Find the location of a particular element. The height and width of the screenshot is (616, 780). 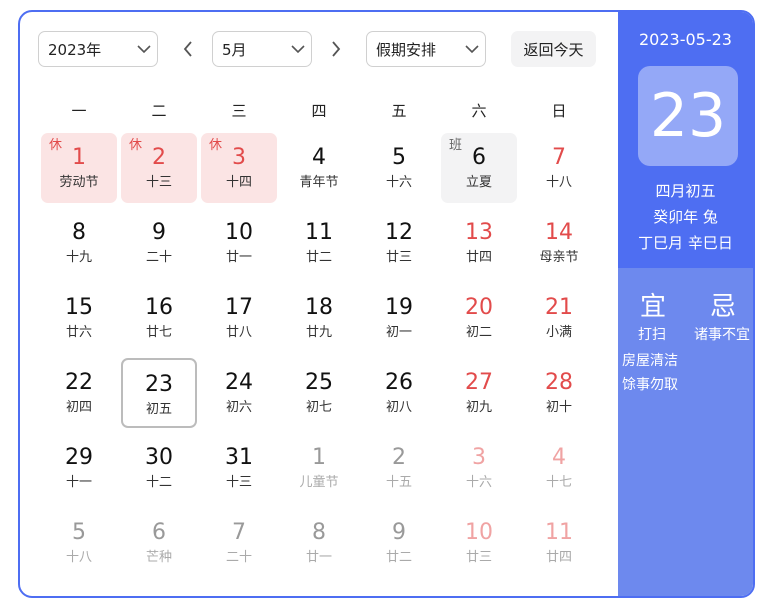

date-number: 4 is located at coordinates (559, 457).